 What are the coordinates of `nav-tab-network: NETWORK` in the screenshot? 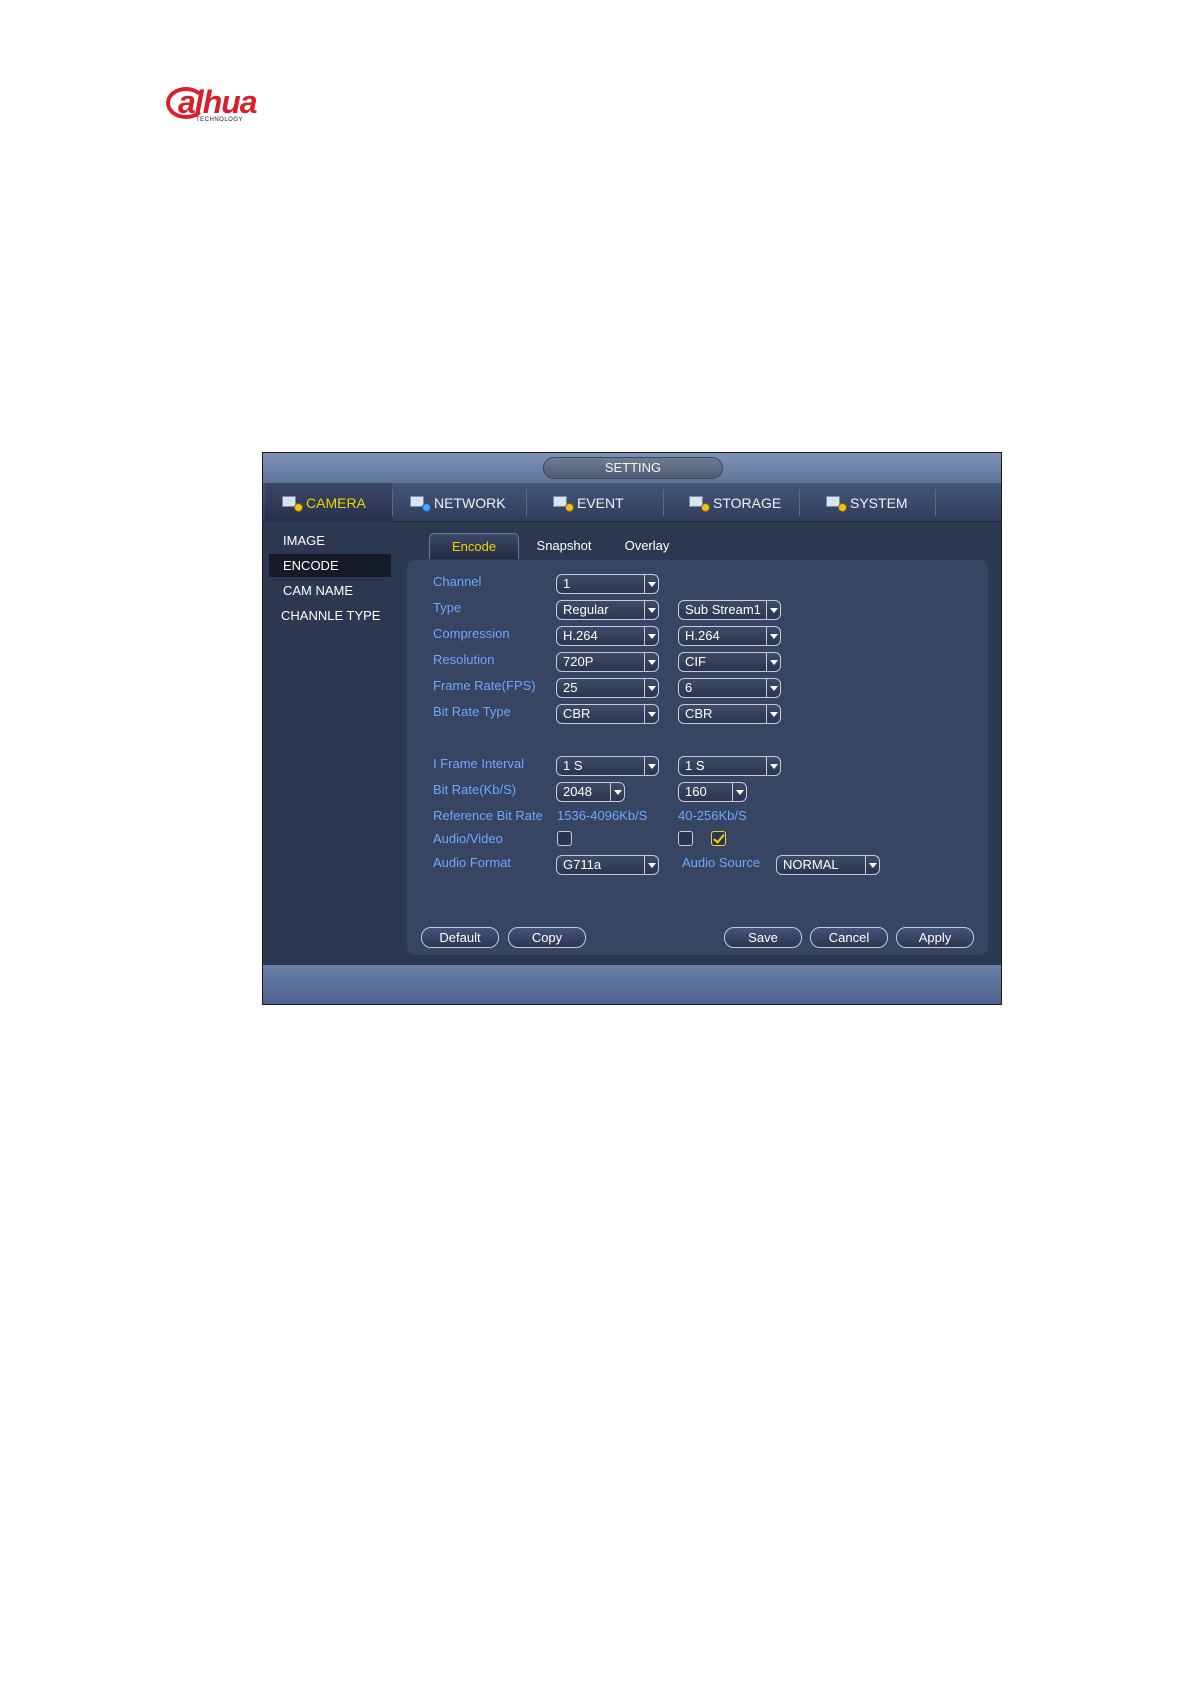 It's located at (466, 502).